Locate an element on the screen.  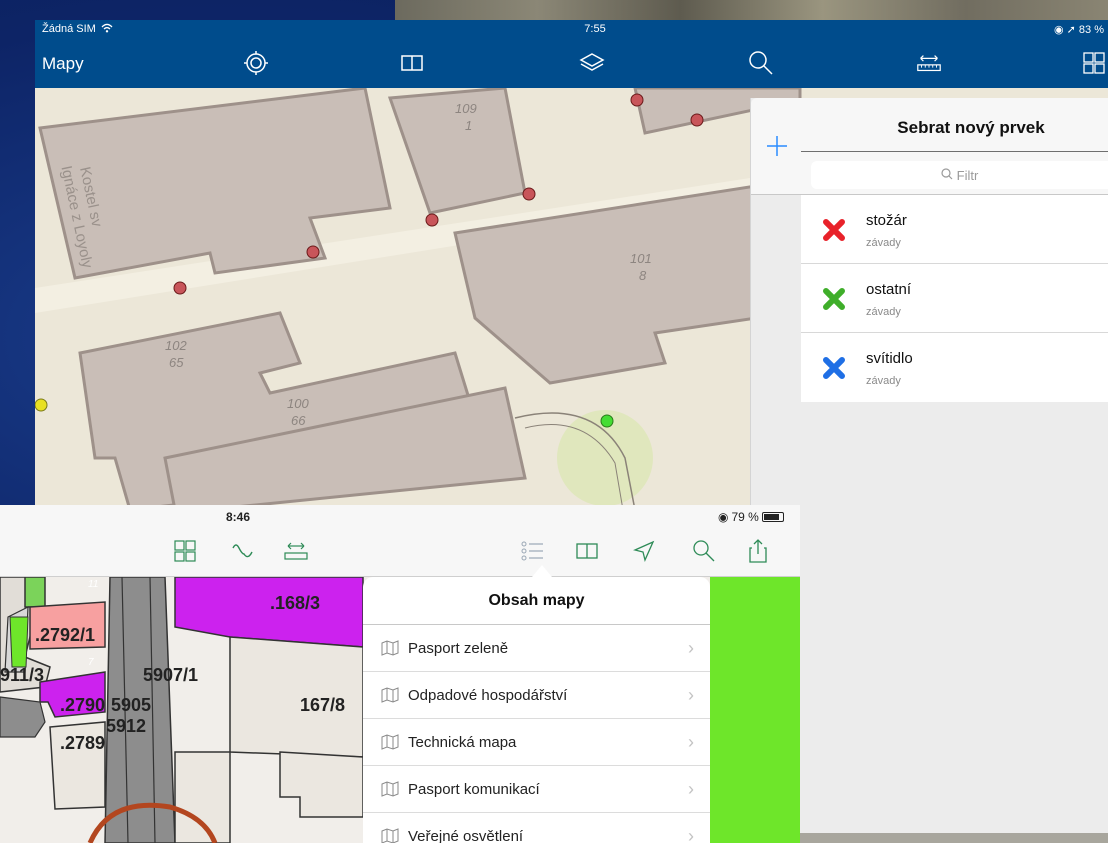
parcel-number: 7 is located at coordinates (91, 662).